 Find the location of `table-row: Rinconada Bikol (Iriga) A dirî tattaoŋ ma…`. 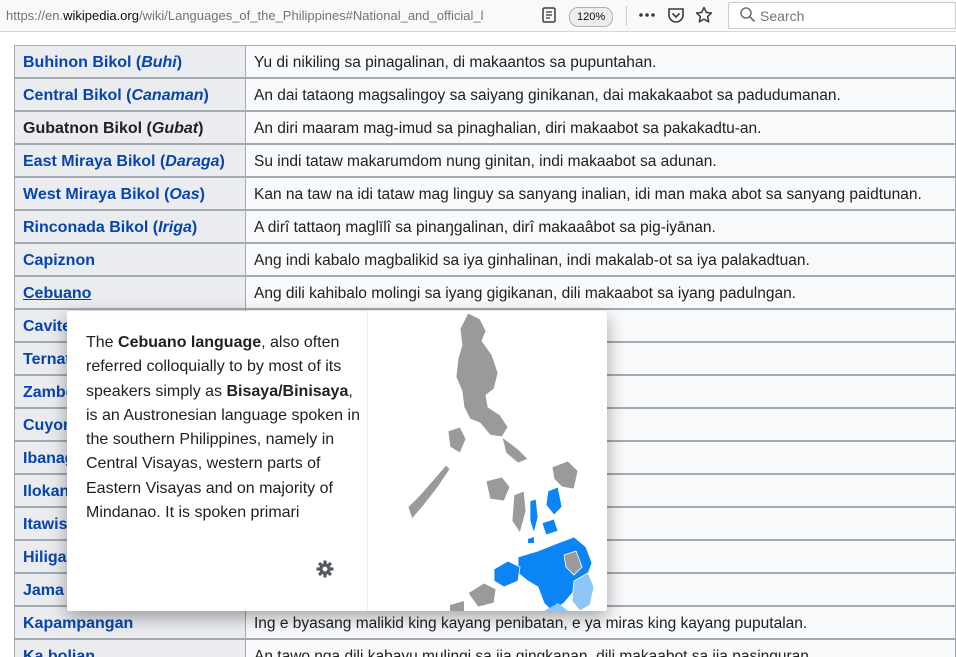

table-row: Rinconada Bikol (Iriga) A dirî tattaoŋ ma… is located at coordinates (485, 226).